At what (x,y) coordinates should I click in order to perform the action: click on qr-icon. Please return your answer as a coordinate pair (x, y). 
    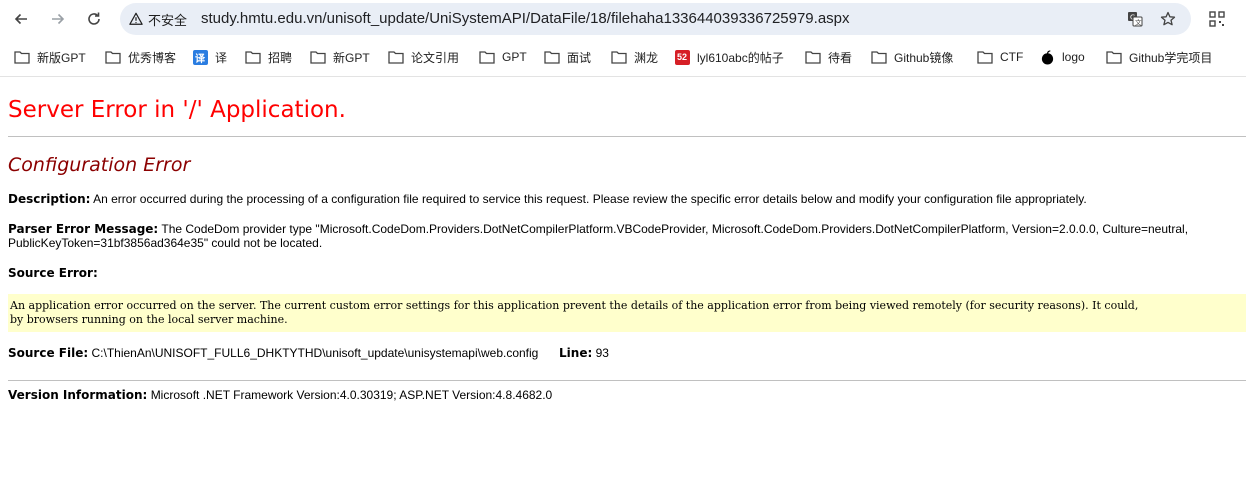
    Looking at the image, I should click on (1217, 19).